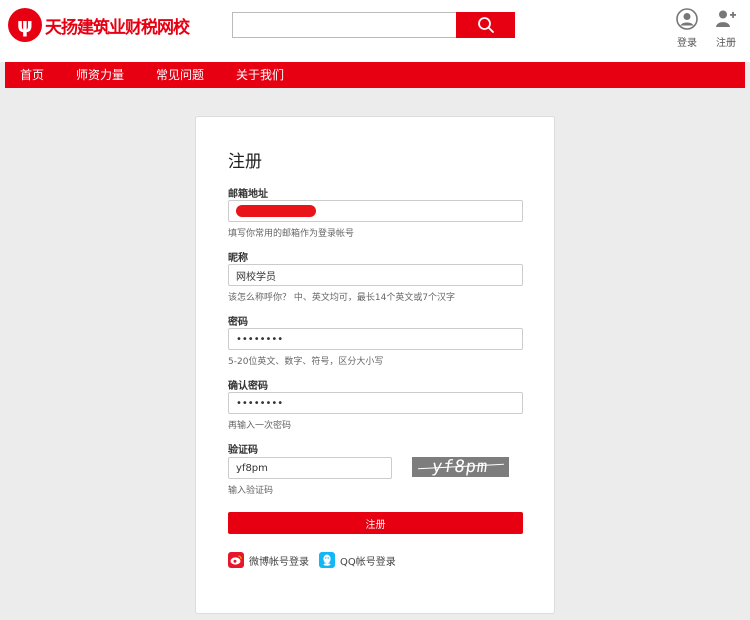 The height and width of the screenshot is (620, 750). What do you see at coordinates (375, 339) in the screenshot?
I see `password-field` at bounding box center [375, 339].